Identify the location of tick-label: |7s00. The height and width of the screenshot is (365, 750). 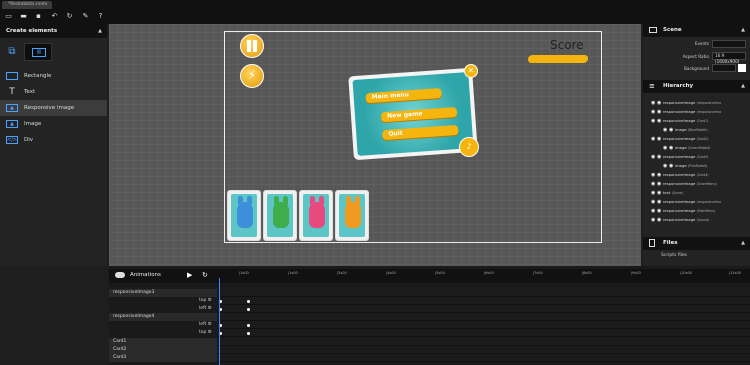
(538, 273).